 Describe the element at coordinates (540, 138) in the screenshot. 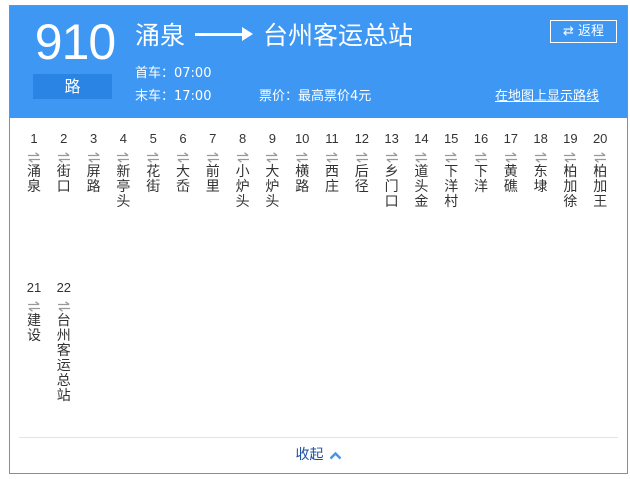

I see `stop-index: 18` at that location.